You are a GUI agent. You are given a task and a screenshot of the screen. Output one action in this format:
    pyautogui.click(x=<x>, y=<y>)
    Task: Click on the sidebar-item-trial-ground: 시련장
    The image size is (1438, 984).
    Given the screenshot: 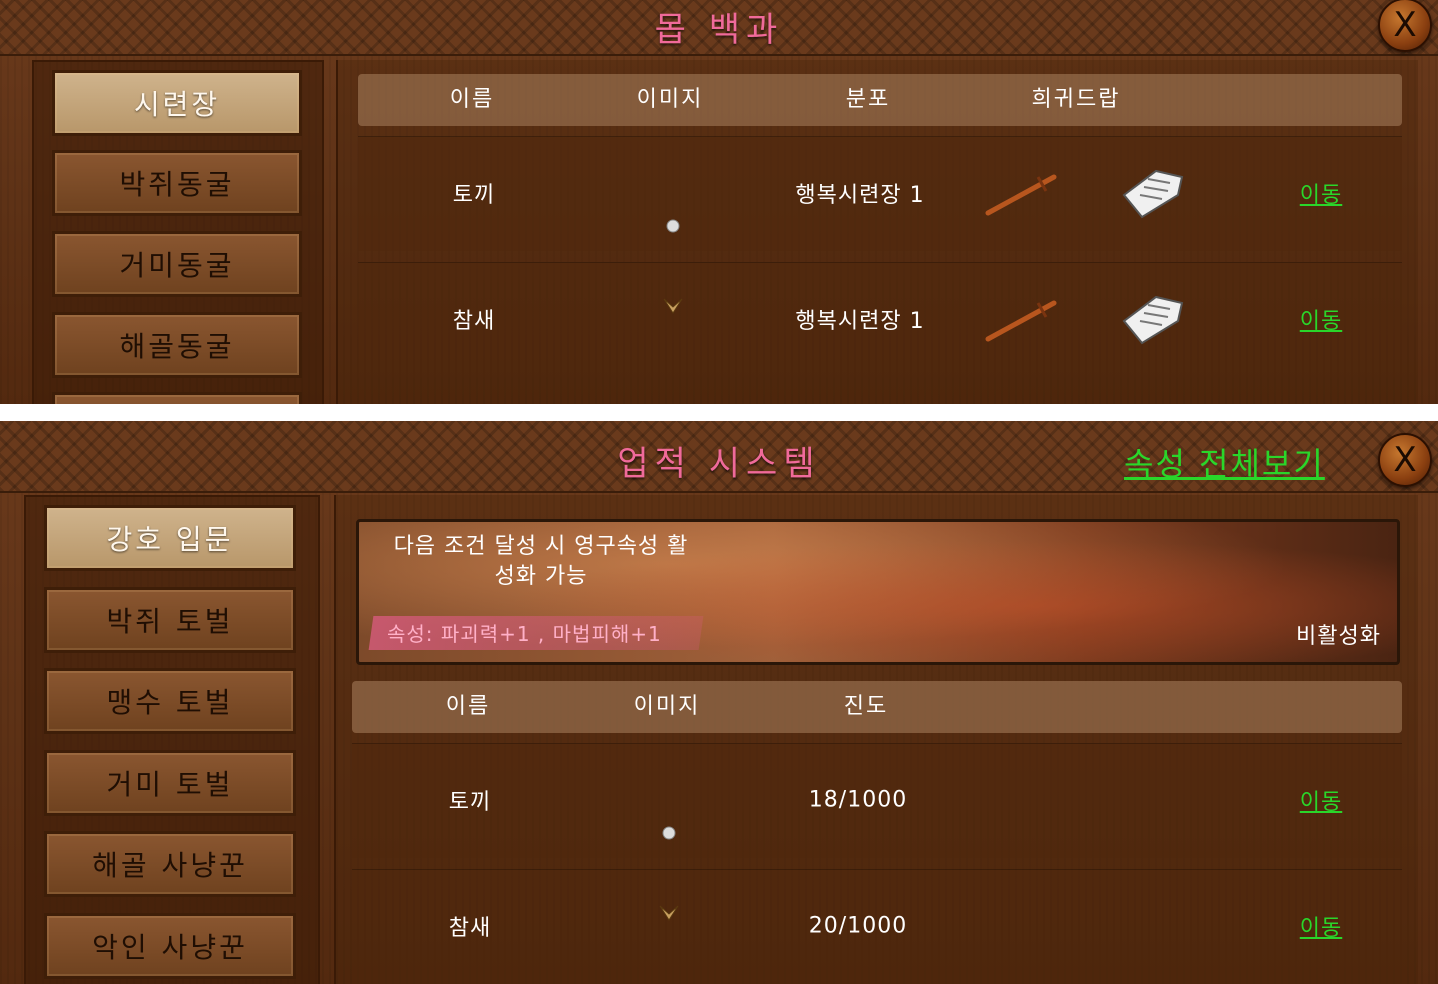 What is the action you would take?
    pyautogui.click(x=177, y=103)
    